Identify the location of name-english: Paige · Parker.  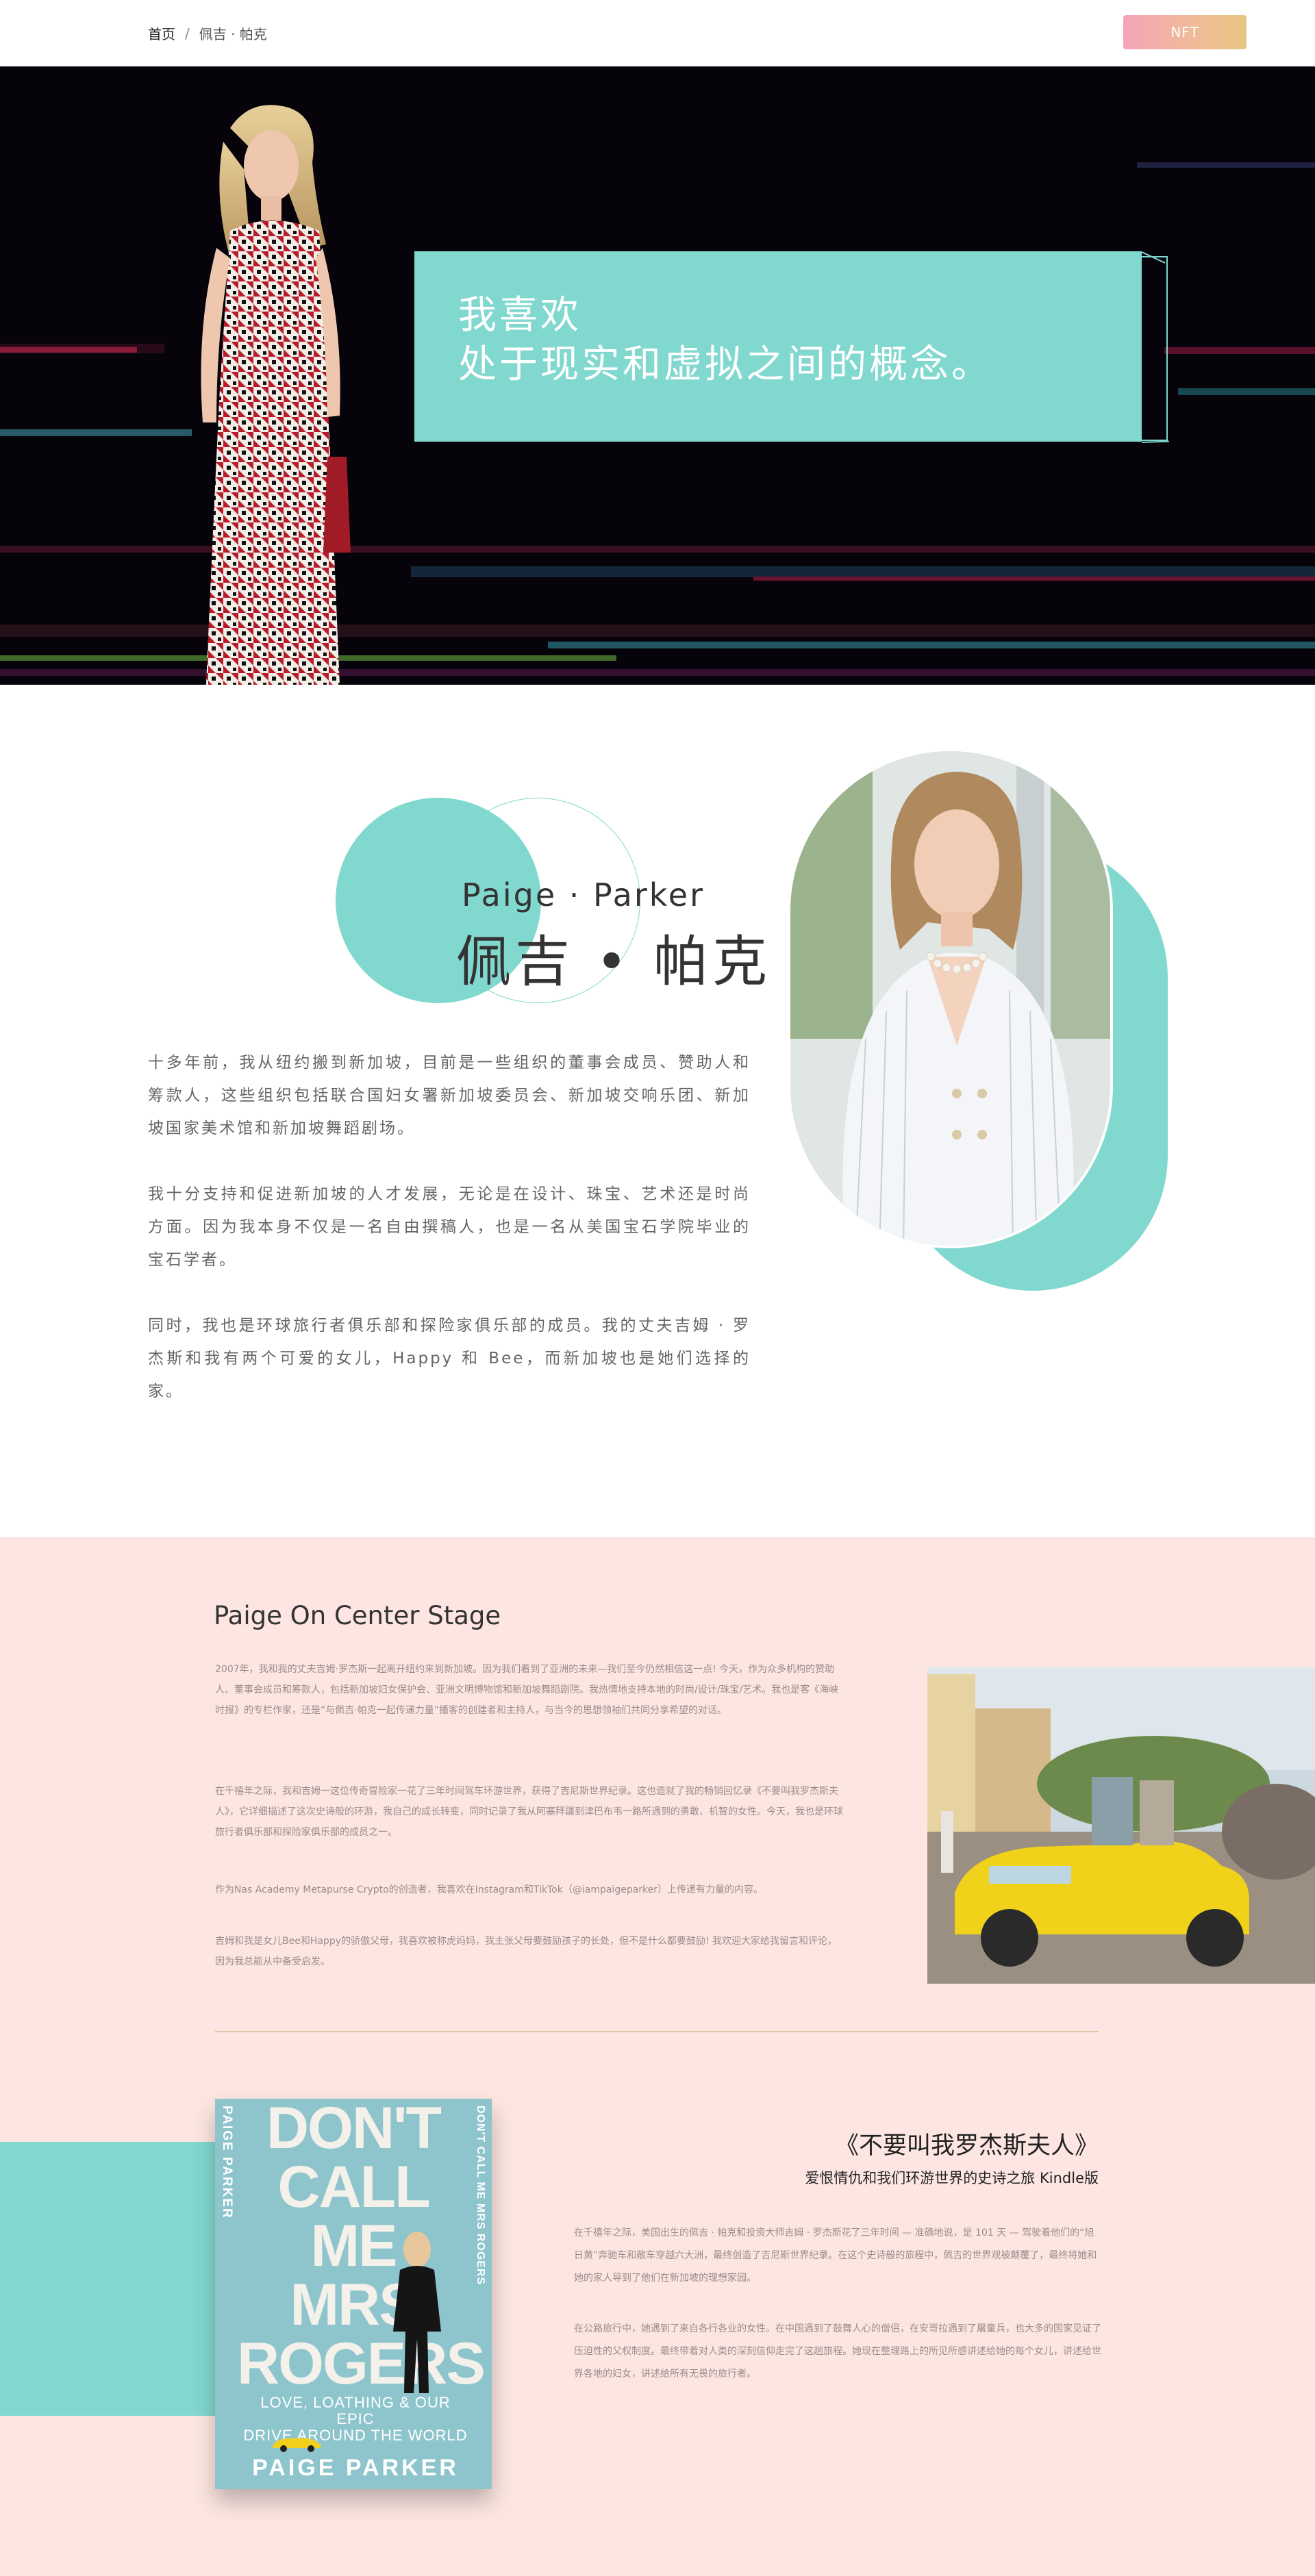
(583, 894).